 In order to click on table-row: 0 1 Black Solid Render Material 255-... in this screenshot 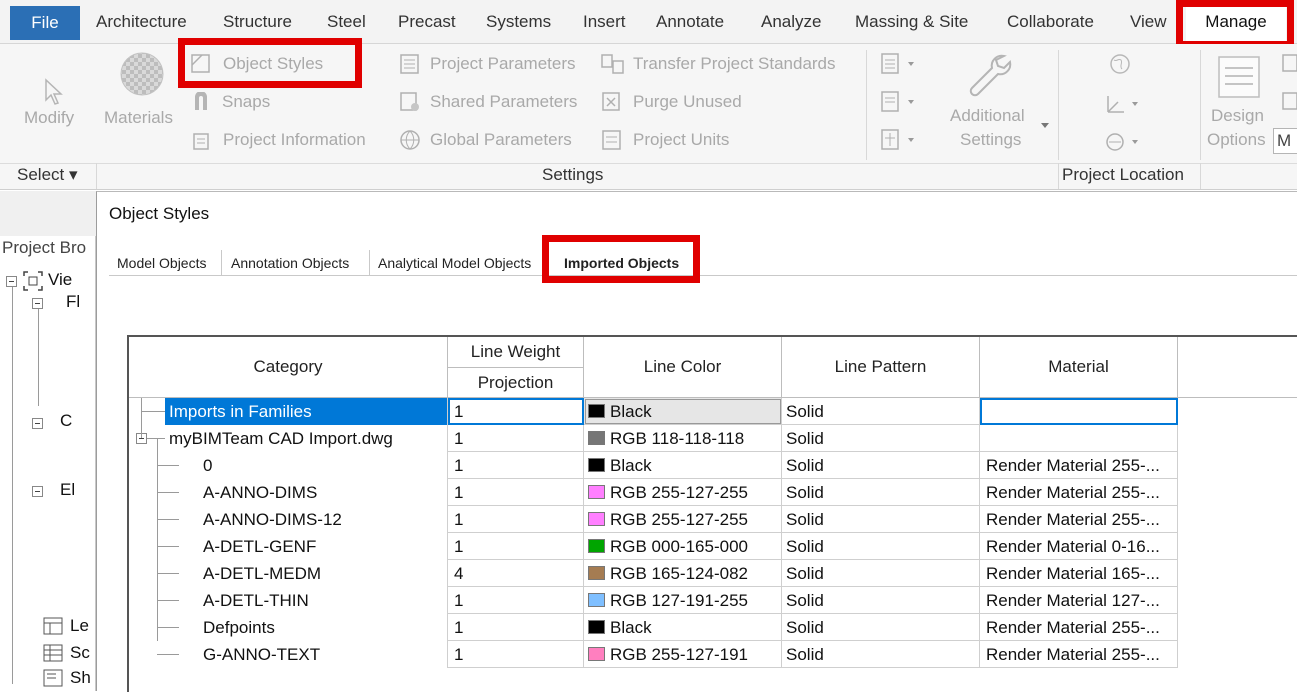, I will do `click(653, 465)`.